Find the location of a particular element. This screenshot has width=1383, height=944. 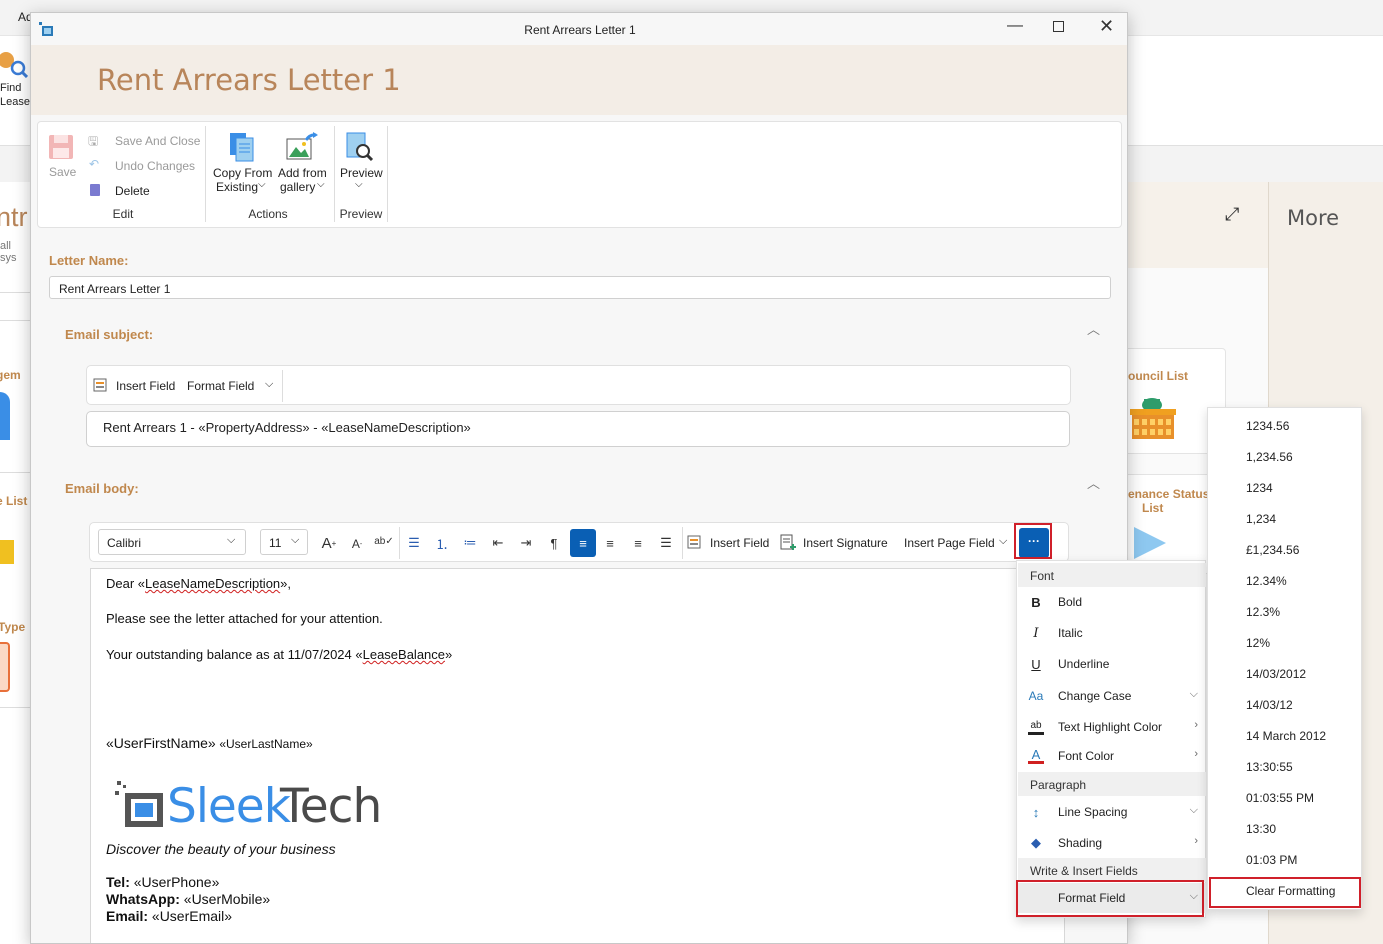

whatsapp-line: WhatsApp: «UserMobile» is located at coordinates (188, 899).